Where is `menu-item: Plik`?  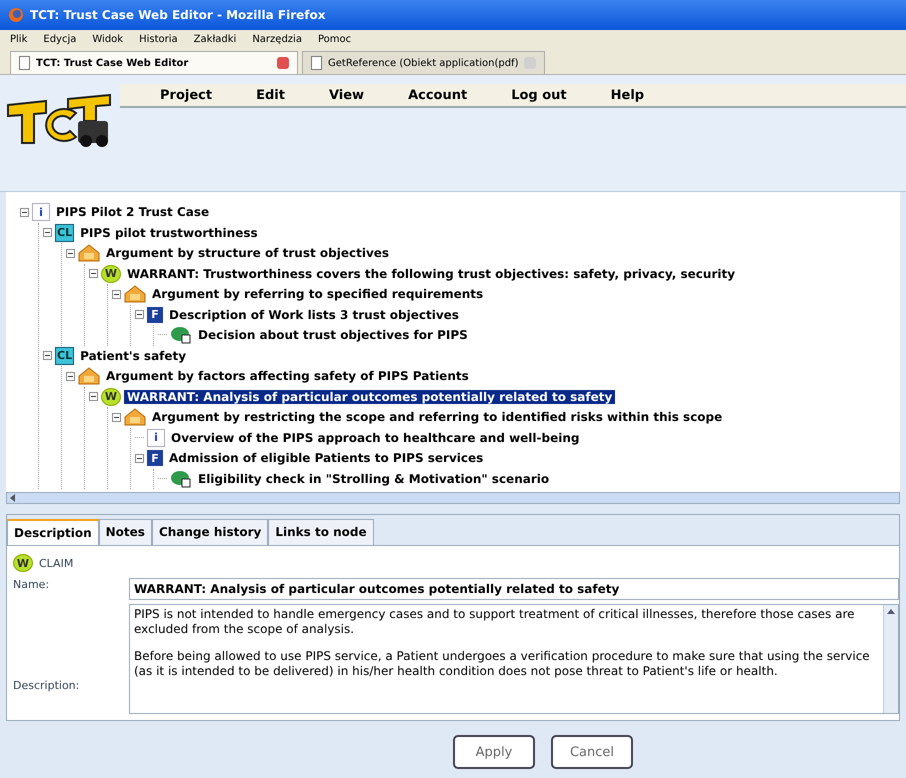 menu-item: Plik is located at coordinates (19, 39).